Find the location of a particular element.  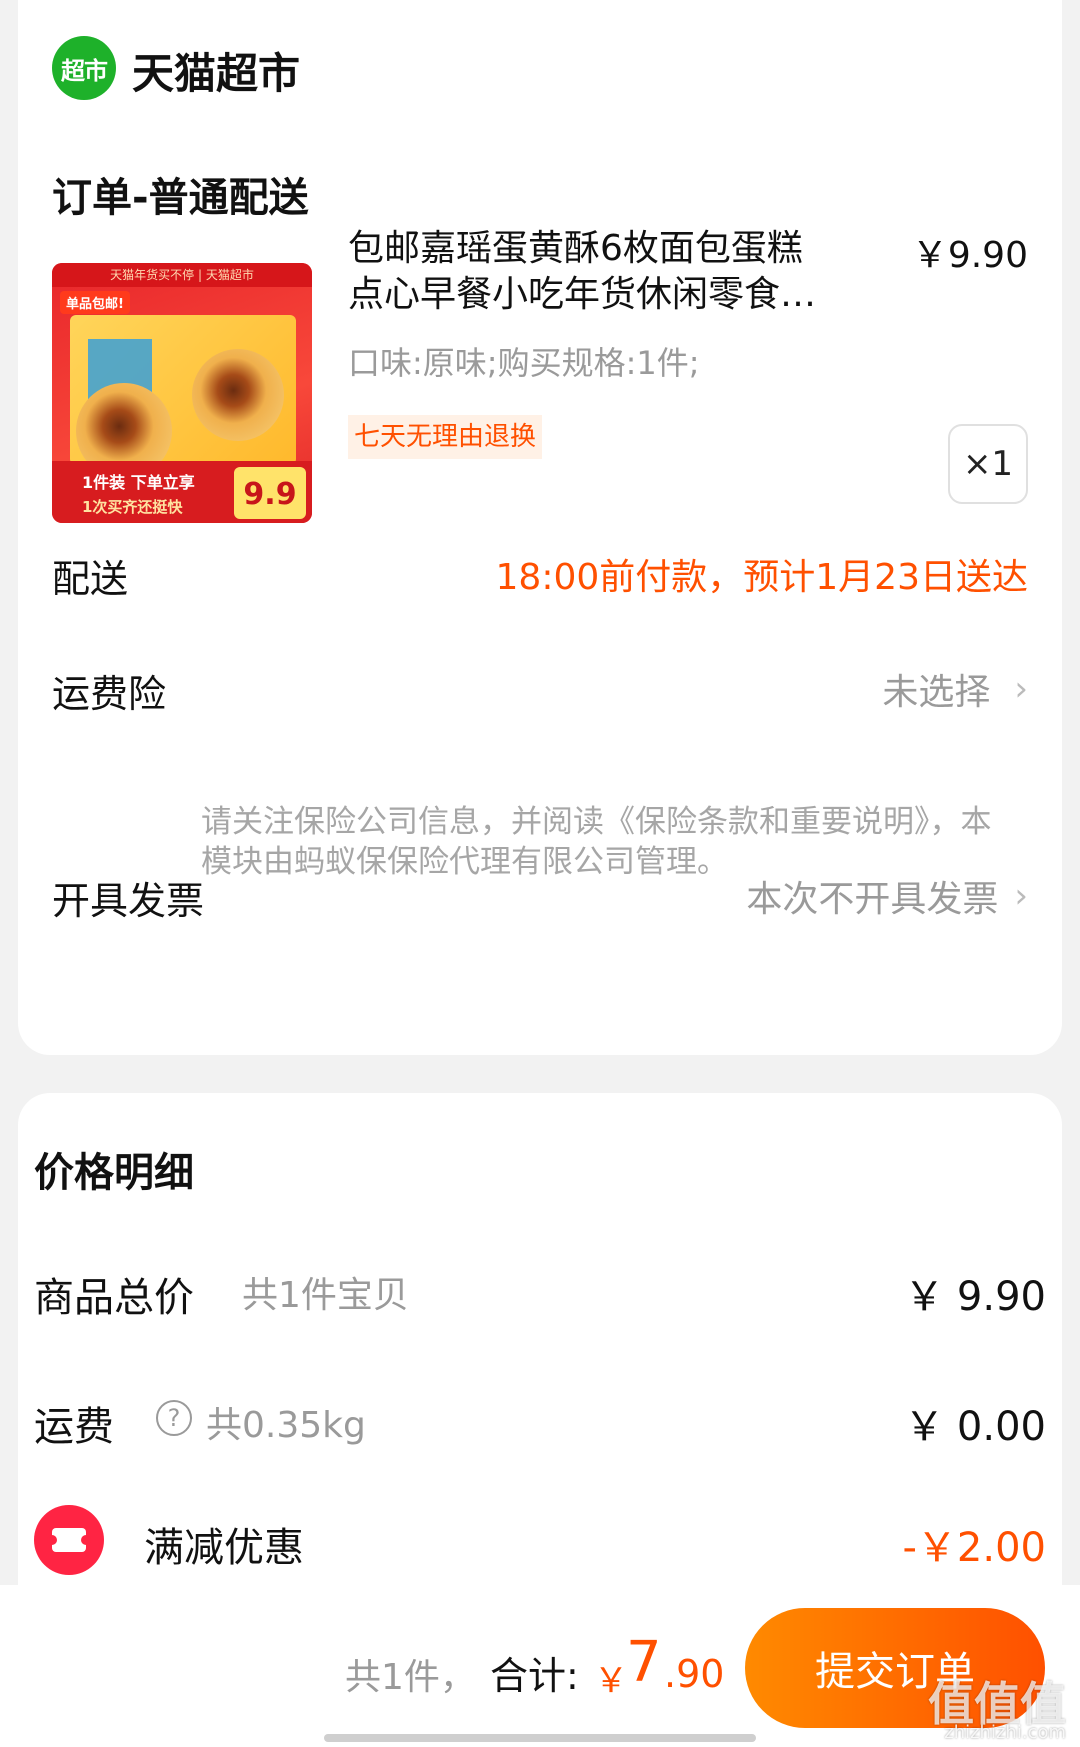

freight-label: 运费 is located at coordinates (74, 1427).